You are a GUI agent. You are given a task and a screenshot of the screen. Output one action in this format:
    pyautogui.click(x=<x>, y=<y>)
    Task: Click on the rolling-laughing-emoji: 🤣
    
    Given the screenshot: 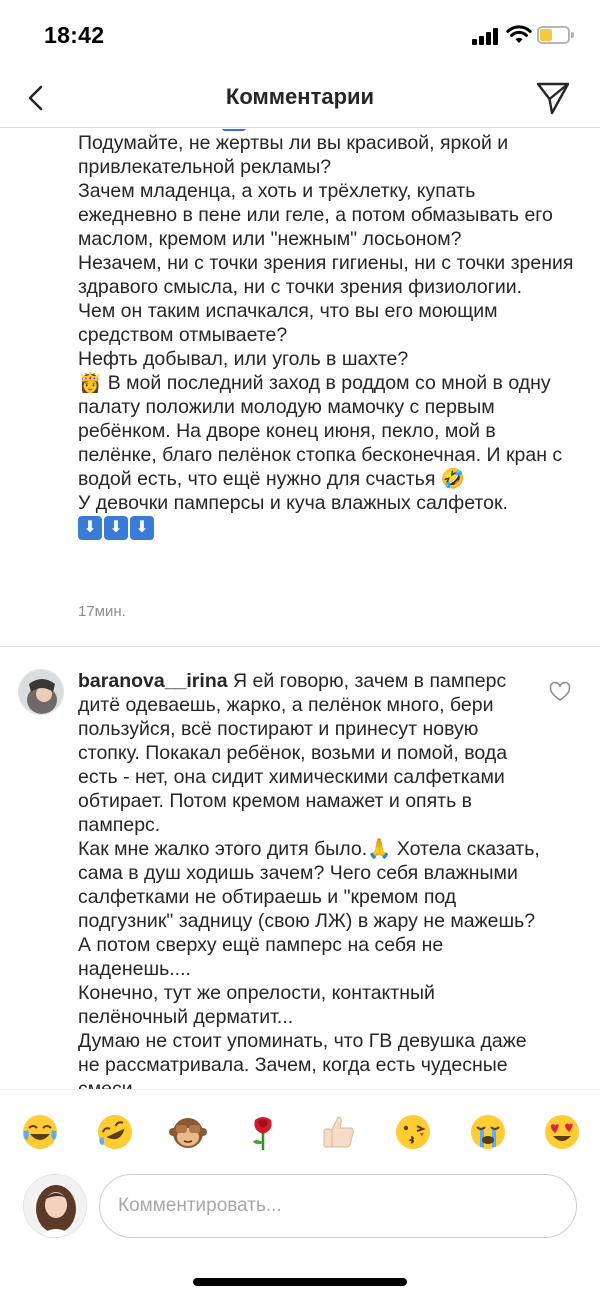 What is the action you would take?
    pyautogui.click(x=453, y=478)
    